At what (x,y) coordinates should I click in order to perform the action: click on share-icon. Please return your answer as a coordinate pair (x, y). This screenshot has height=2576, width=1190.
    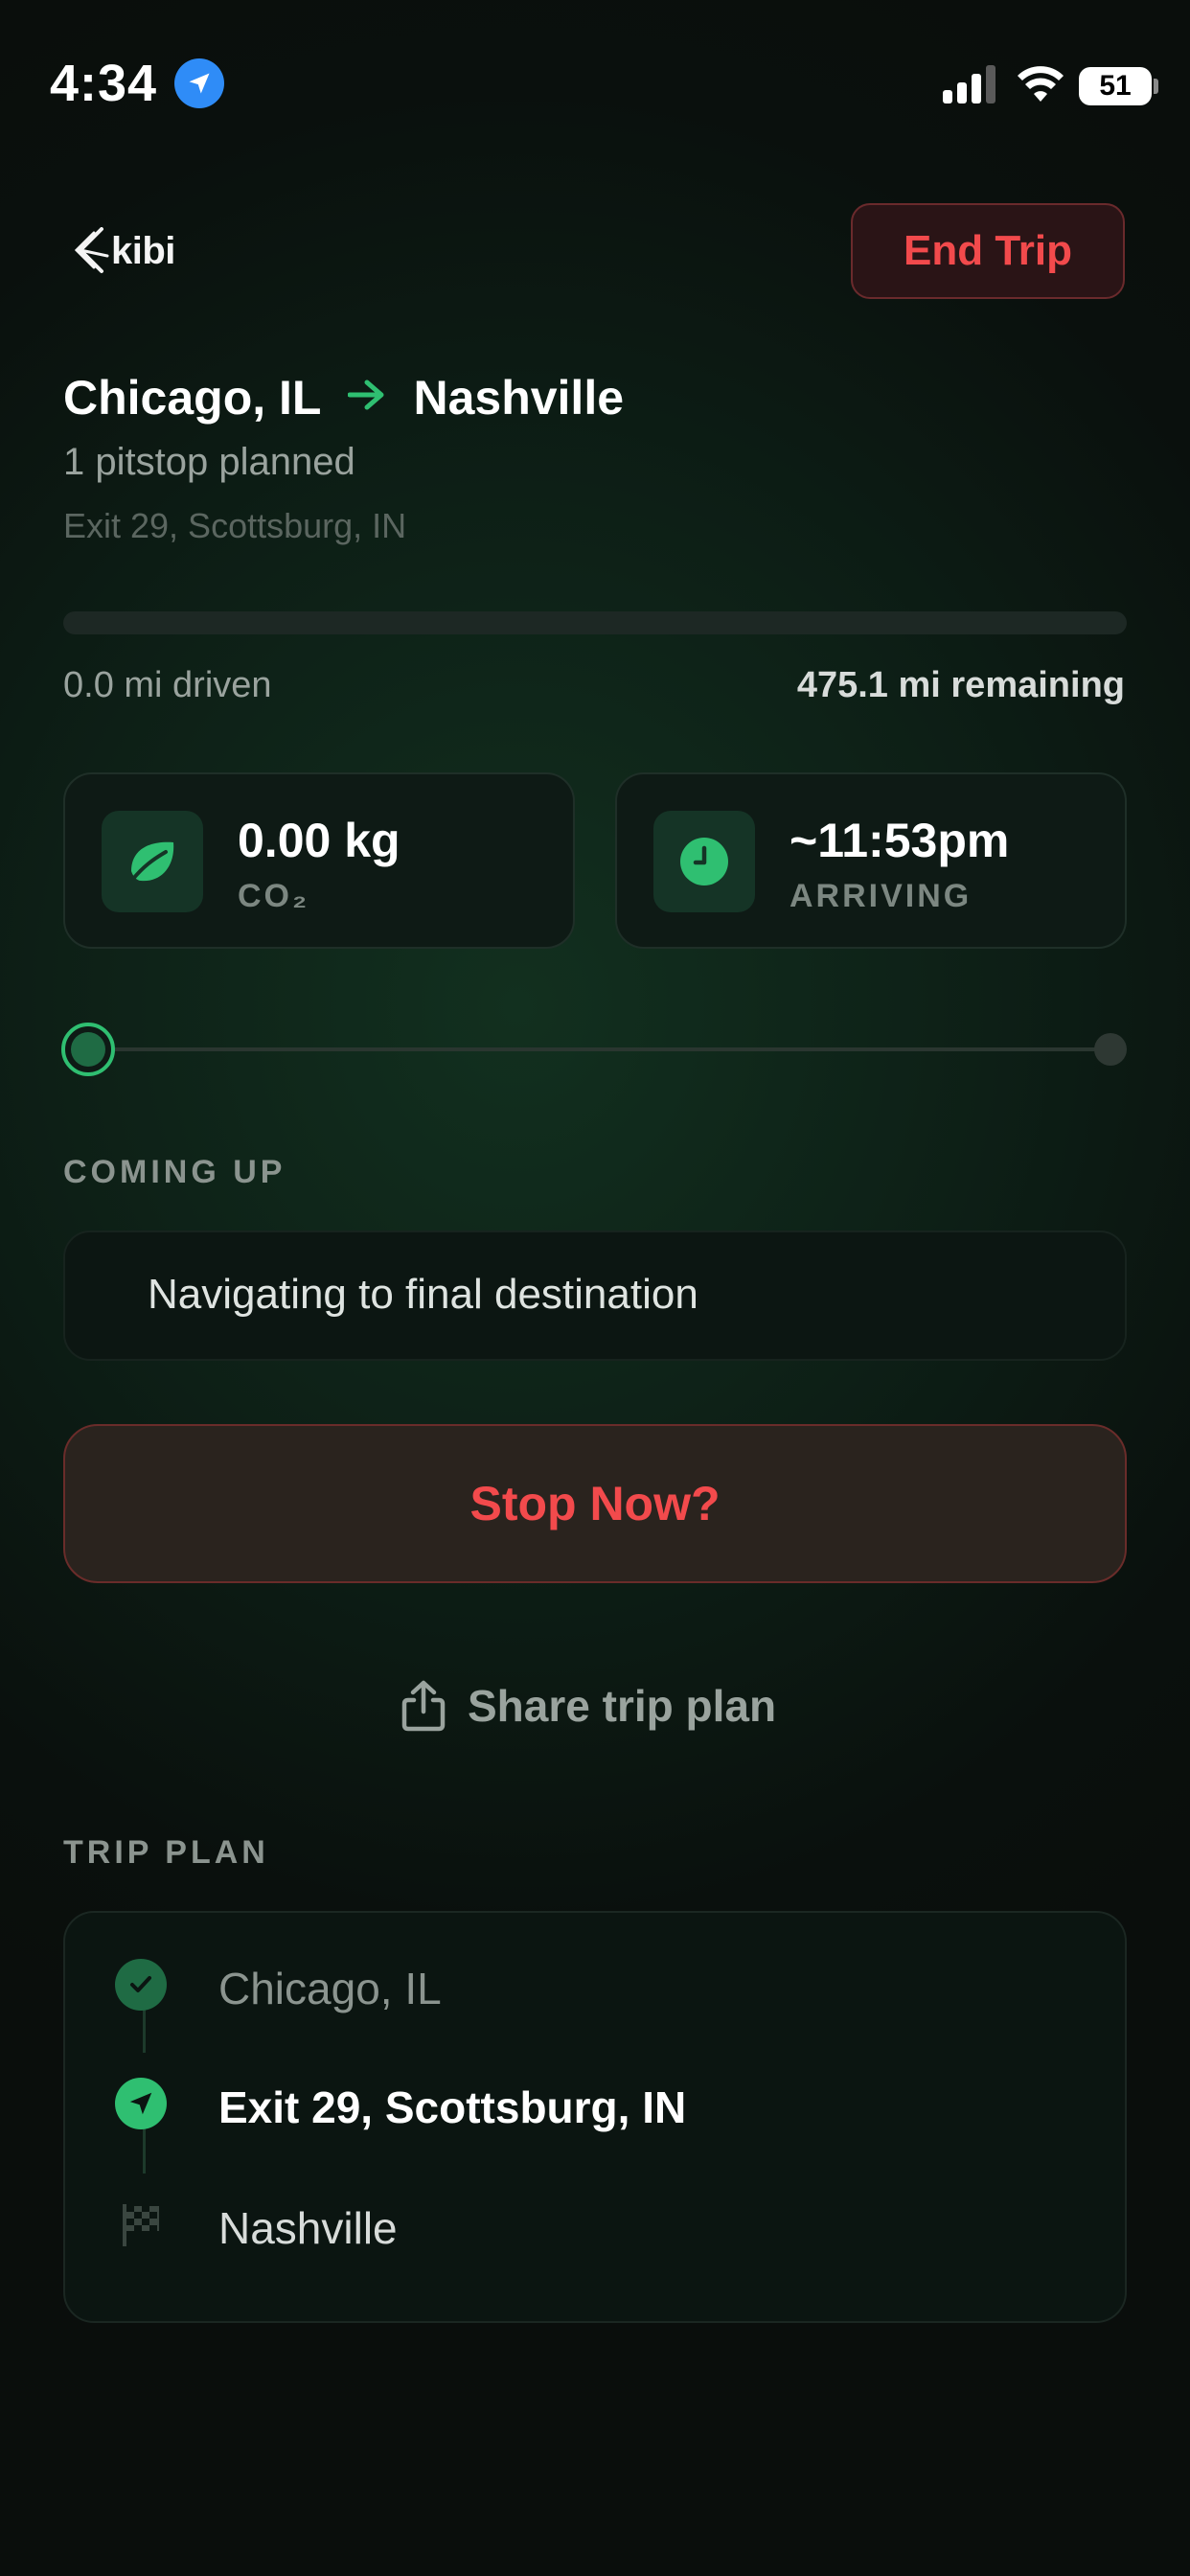
    Looking at the image, I should click on (424, 1706).